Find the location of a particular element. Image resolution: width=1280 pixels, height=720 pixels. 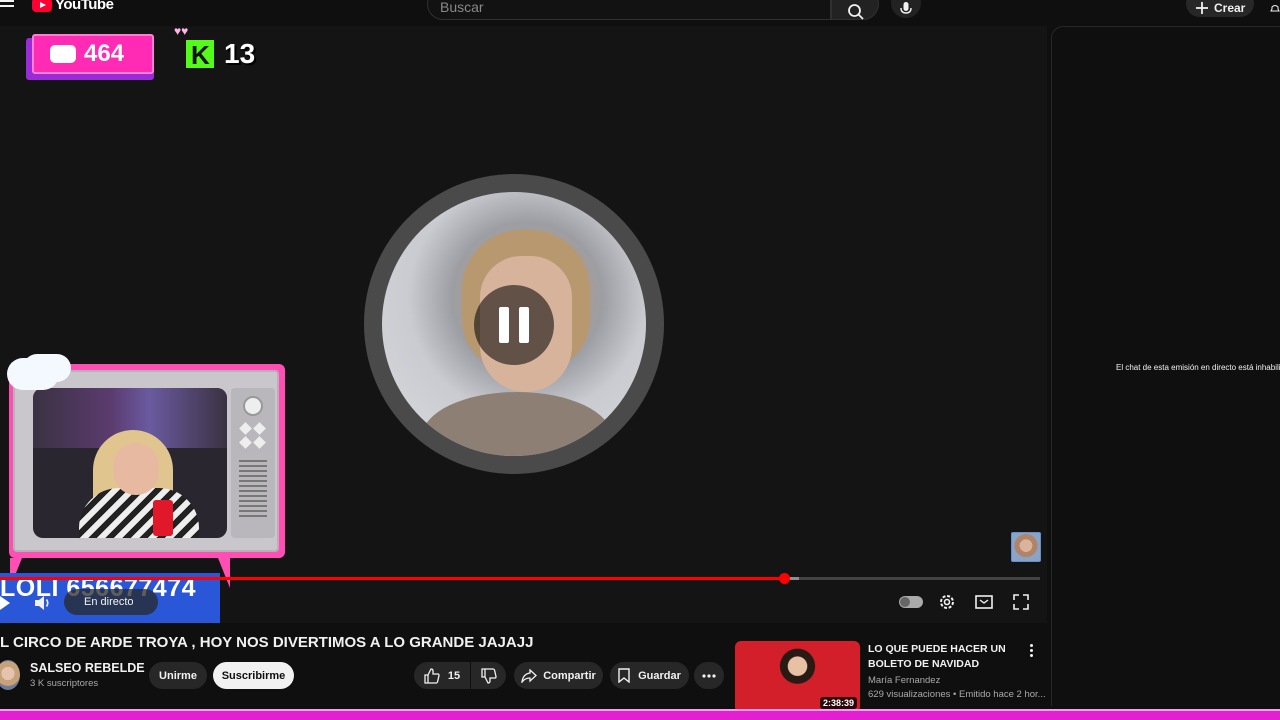

live-label: En directo is located at coordinates (109, 602).